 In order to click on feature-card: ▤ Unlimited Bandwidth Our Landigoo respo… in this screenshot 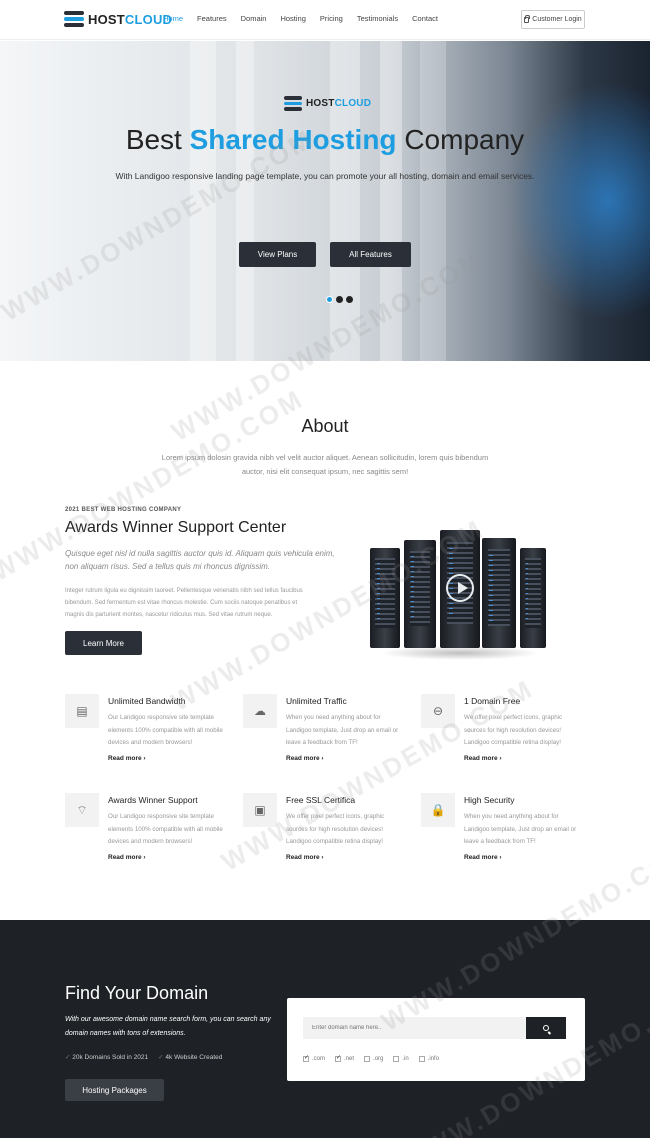, I will do `click(145, 734)`.